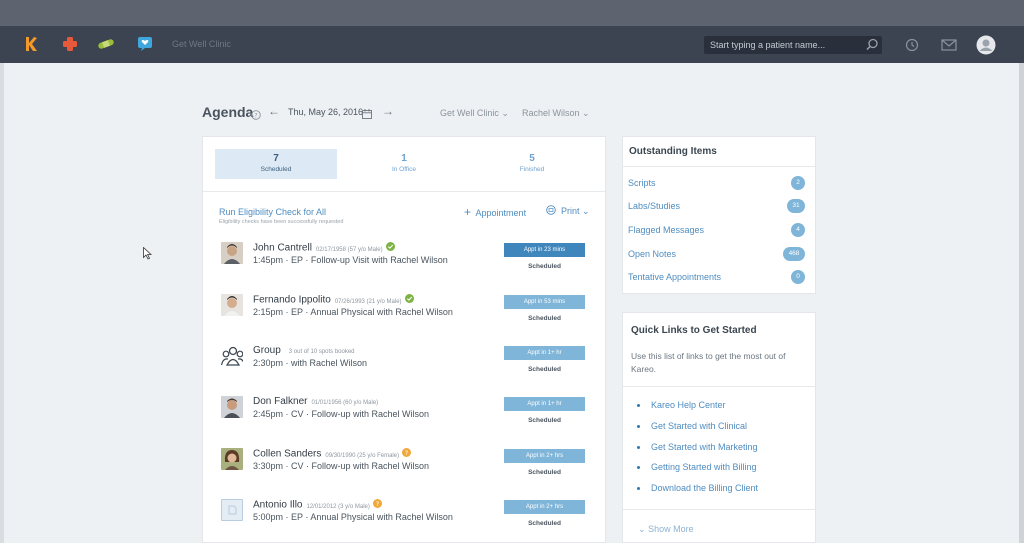 The image size is (1024, 543). Describe the element at coordinates (388, 111) in the screenshot. I see `next-day-arrow-icon: →` at that location.